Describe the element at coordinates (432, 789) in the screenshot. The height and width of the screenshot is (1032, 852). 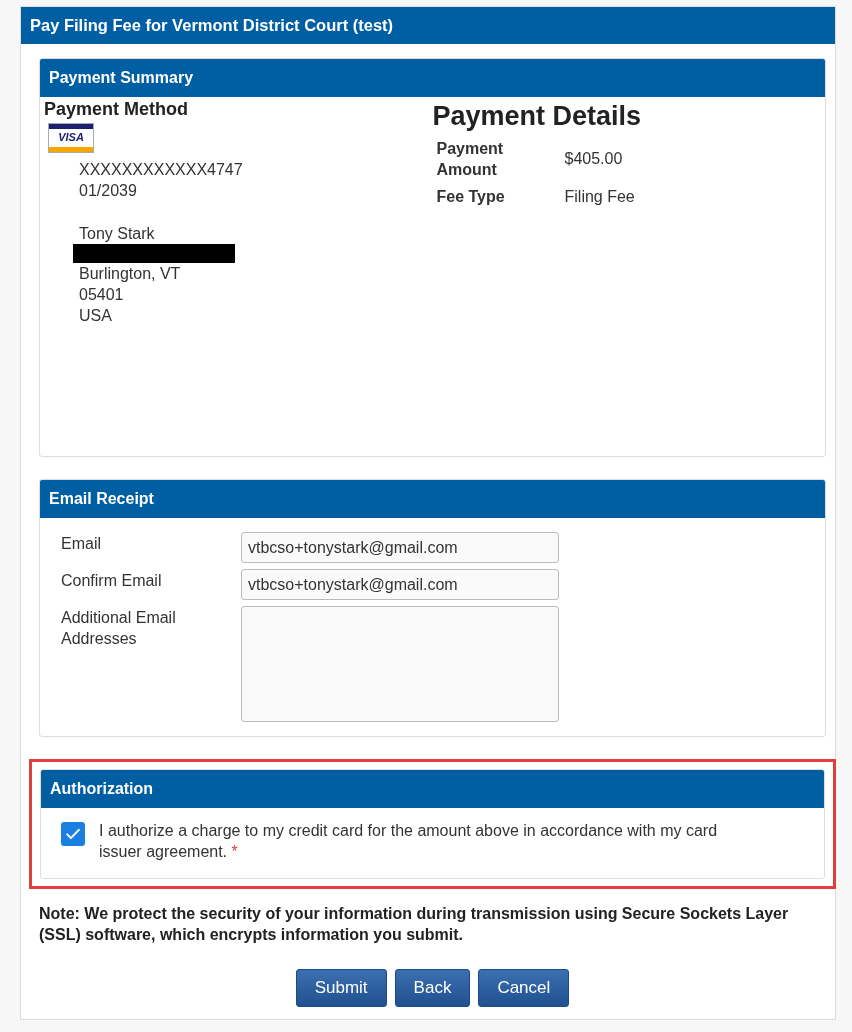
I see `panel-title: Authorization` at that location.